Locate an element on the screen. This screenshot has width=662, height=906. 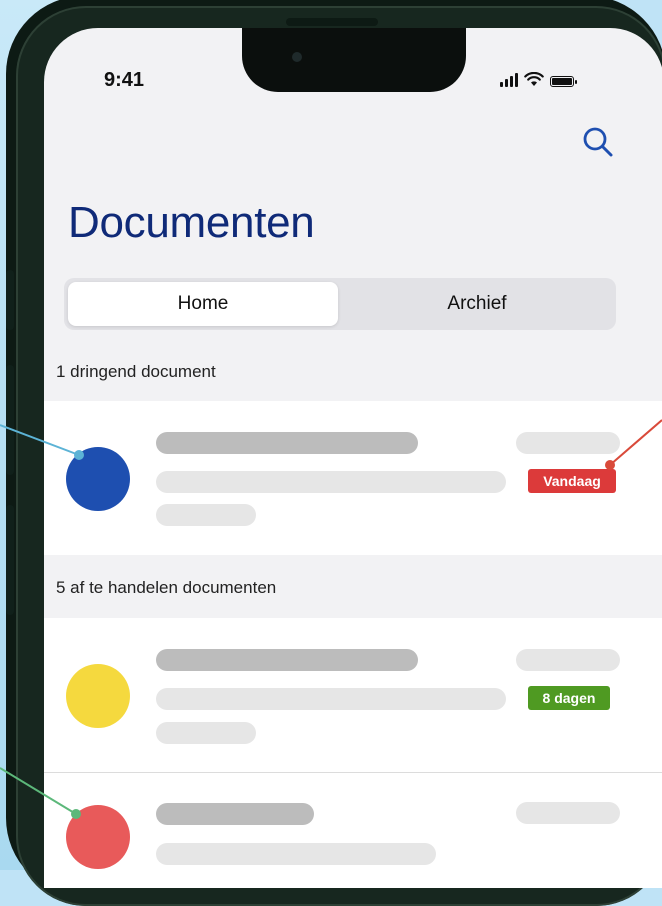
tab-archief: Archief is located at coordinates (477, 304).